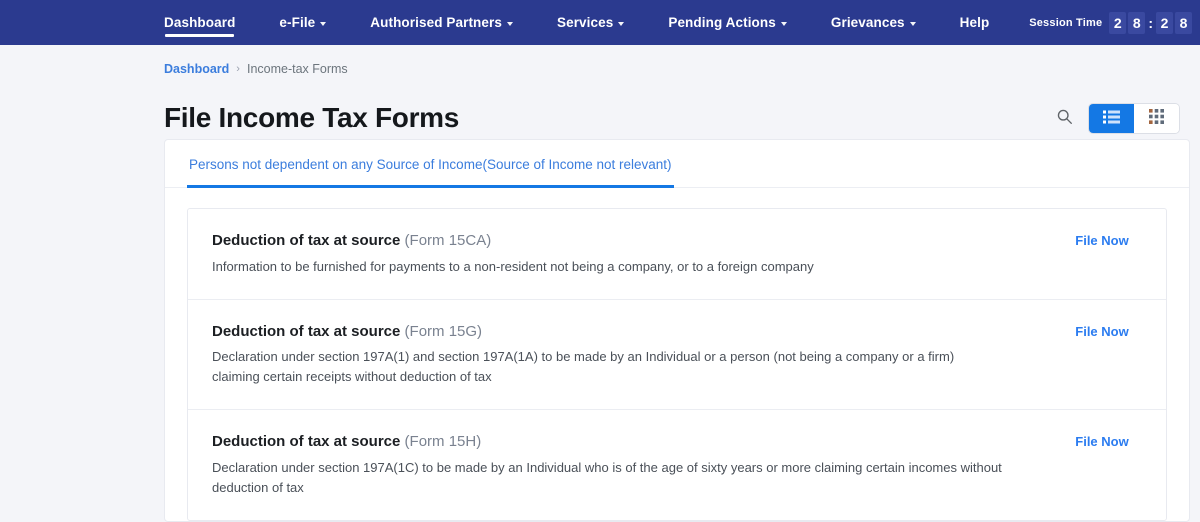 This screenshot has height=522, width=1200. I want to click on nav-item-grievances: Grievances, so click(873, 22).